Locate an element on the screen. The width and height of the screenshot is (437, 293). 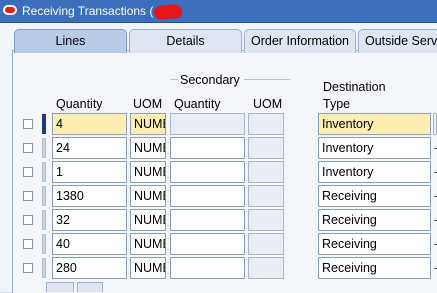
current-record-indicator is located at coordinates (44, 124).